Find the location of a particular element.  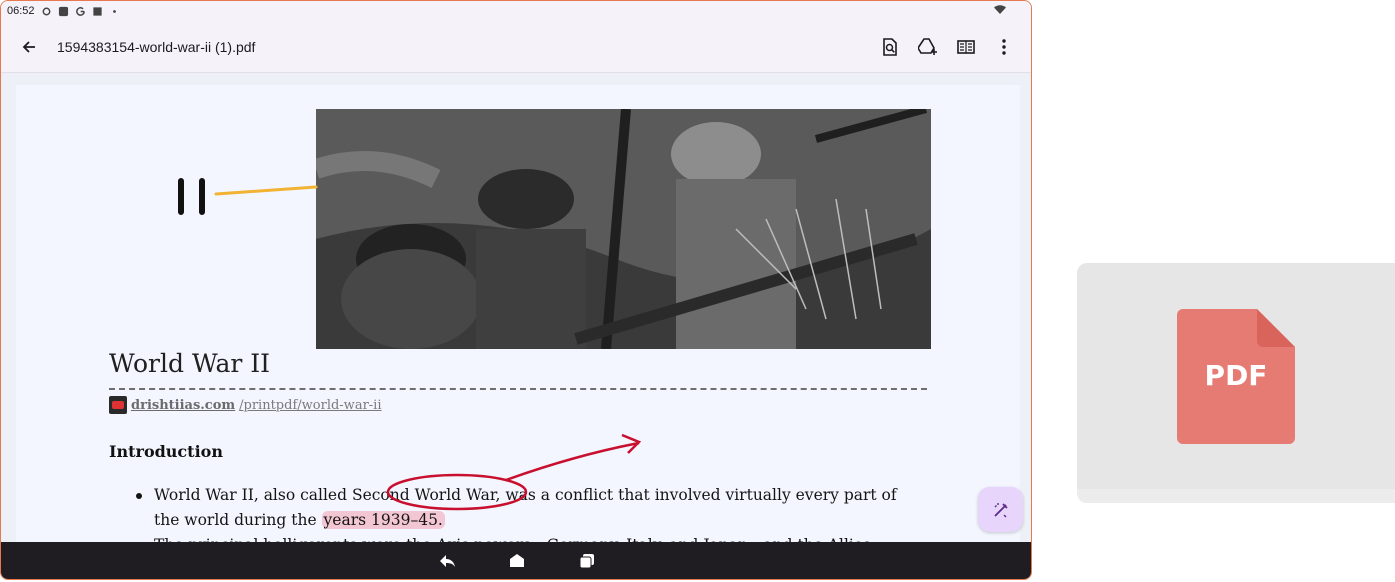

pdf-label: PDF is located at coordinates (1236, 375).